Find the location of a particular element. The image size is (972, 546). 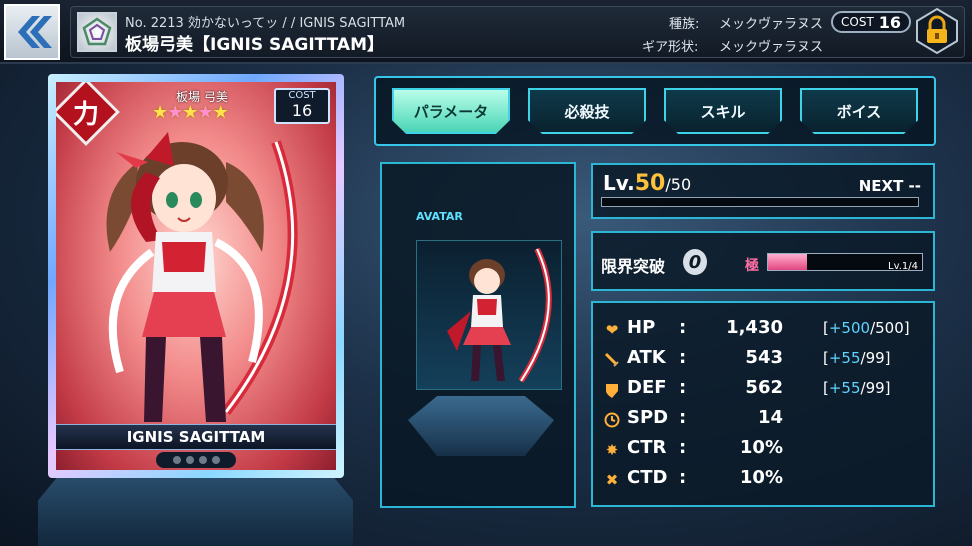

lock-button is located at coordinates (937, 31).